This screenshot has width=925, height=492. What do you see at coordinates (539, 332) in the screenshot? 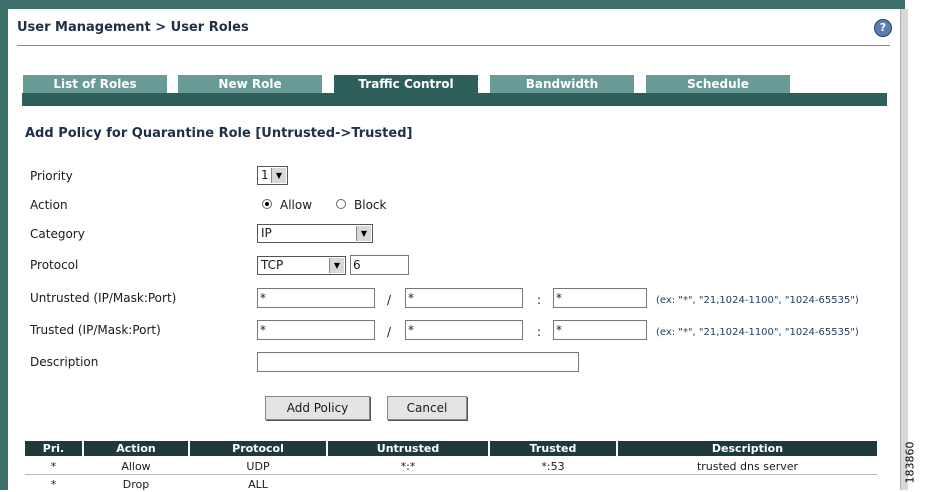
I see `trusted-colon: :` at bounding box center [539, 332].